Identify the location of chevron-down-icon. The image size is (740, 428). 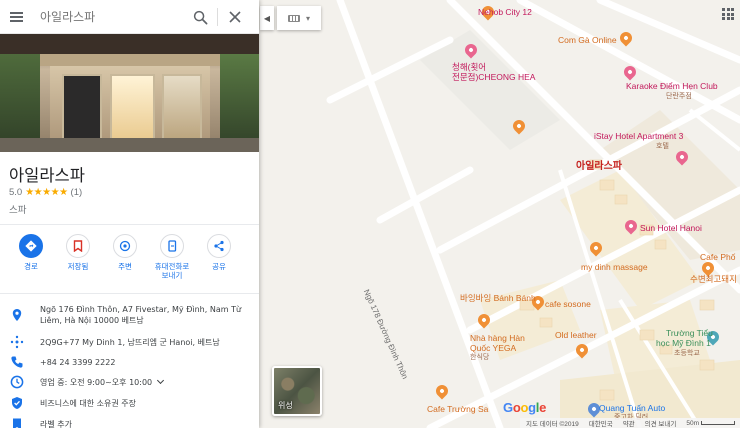
(161, 380).